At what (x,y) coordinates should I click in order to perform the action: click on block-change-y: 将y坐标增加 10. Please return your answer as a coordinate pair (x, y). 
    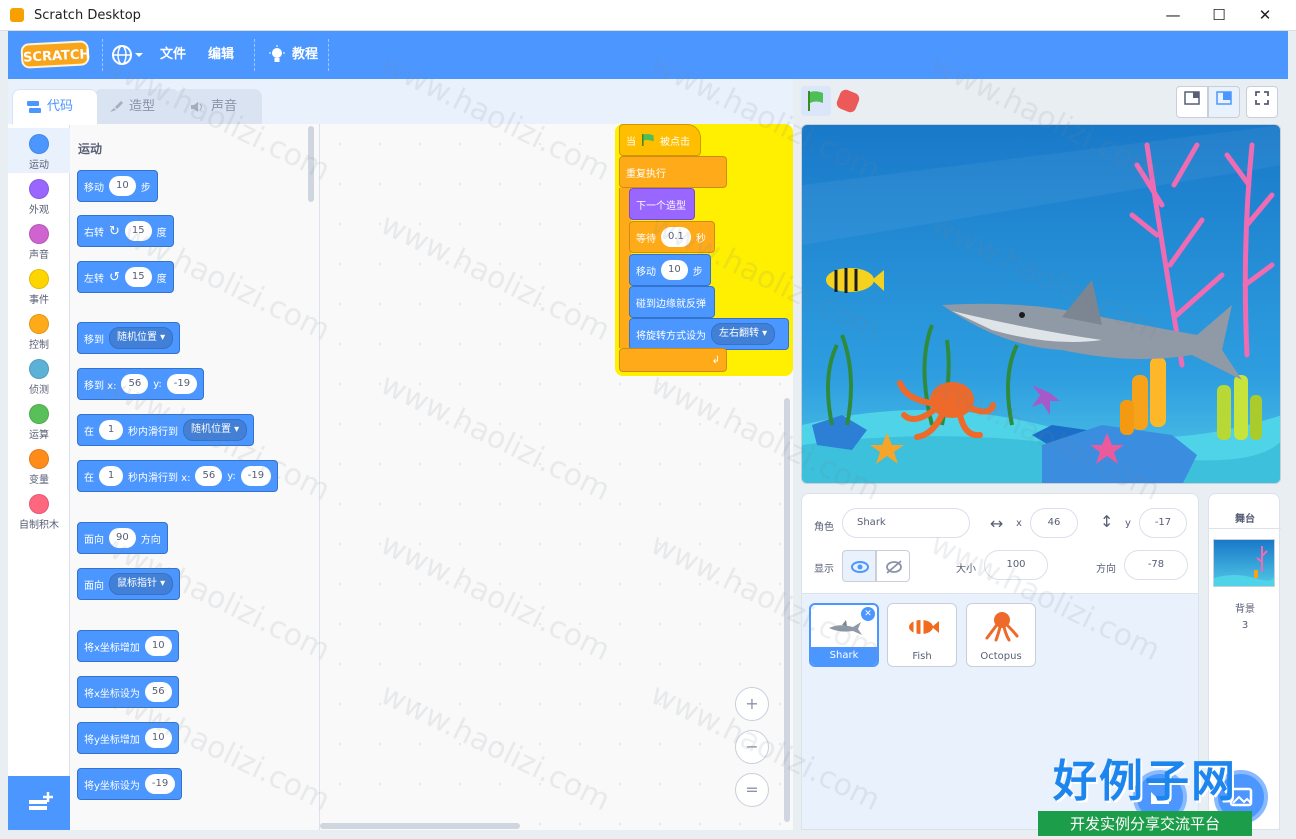
    Looking at the image, I should click on (128, 738).